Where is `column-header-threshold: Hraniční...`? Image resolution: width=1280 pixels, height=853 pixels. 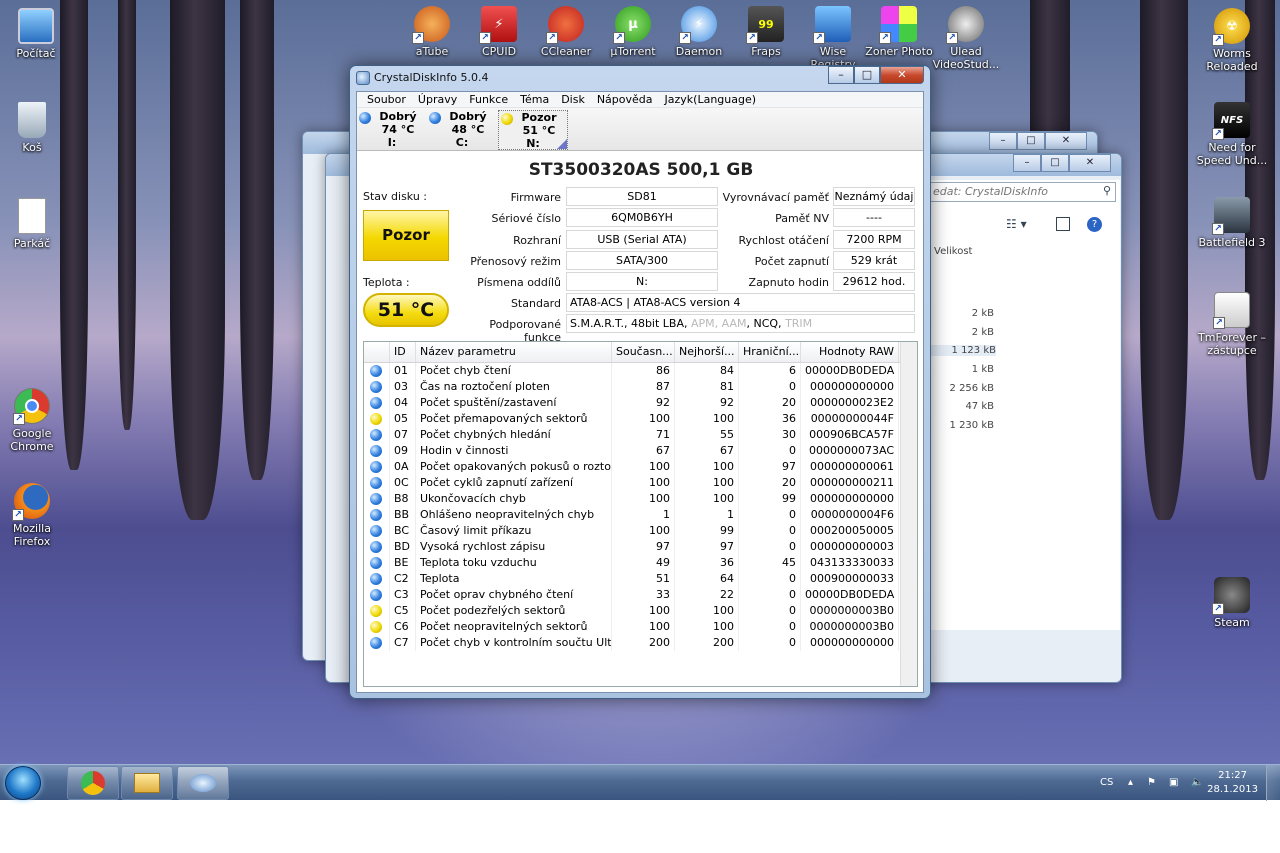
column-header-threshold: Hraniční... is located at coordinates (770, 352).